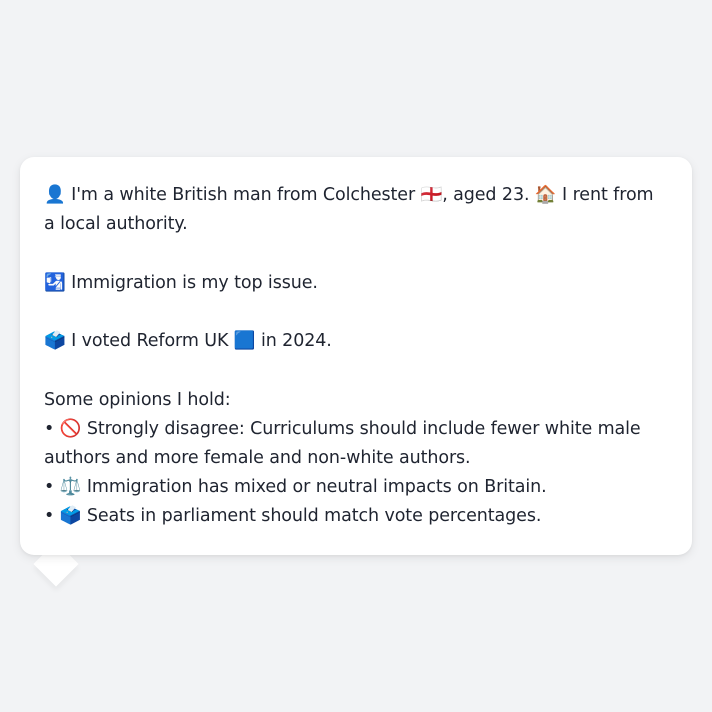 This screenshot has width=712, height=712. Describe the element at coordinates (137, 399) in the screenshot. I see `opinions-heading: Some opinions I hold:` at that location.